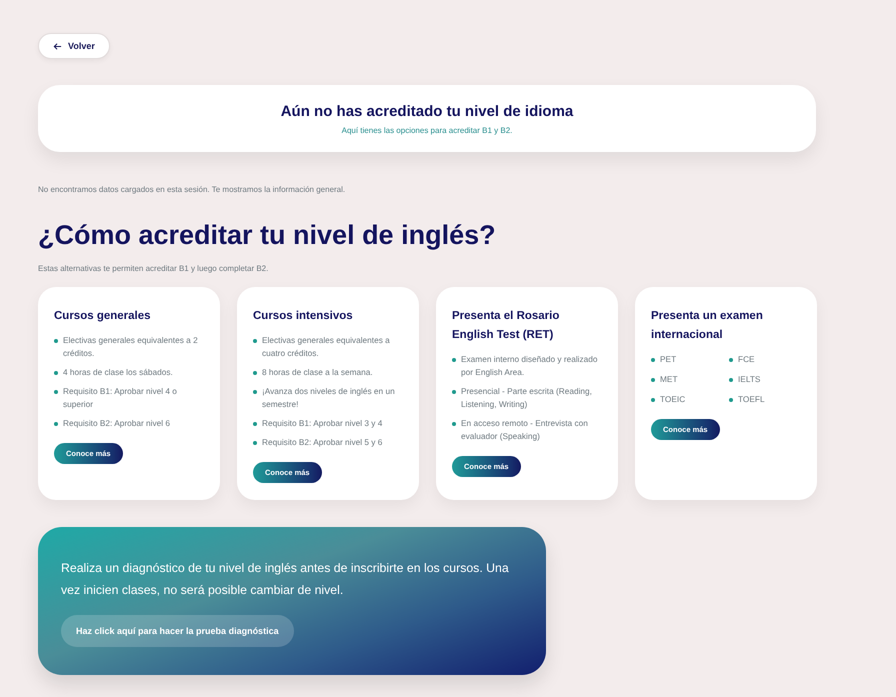 Image resolution: width=896 pixels, height=697 pixels. I want to click on card-item: TOEIC, so click(673, 399).